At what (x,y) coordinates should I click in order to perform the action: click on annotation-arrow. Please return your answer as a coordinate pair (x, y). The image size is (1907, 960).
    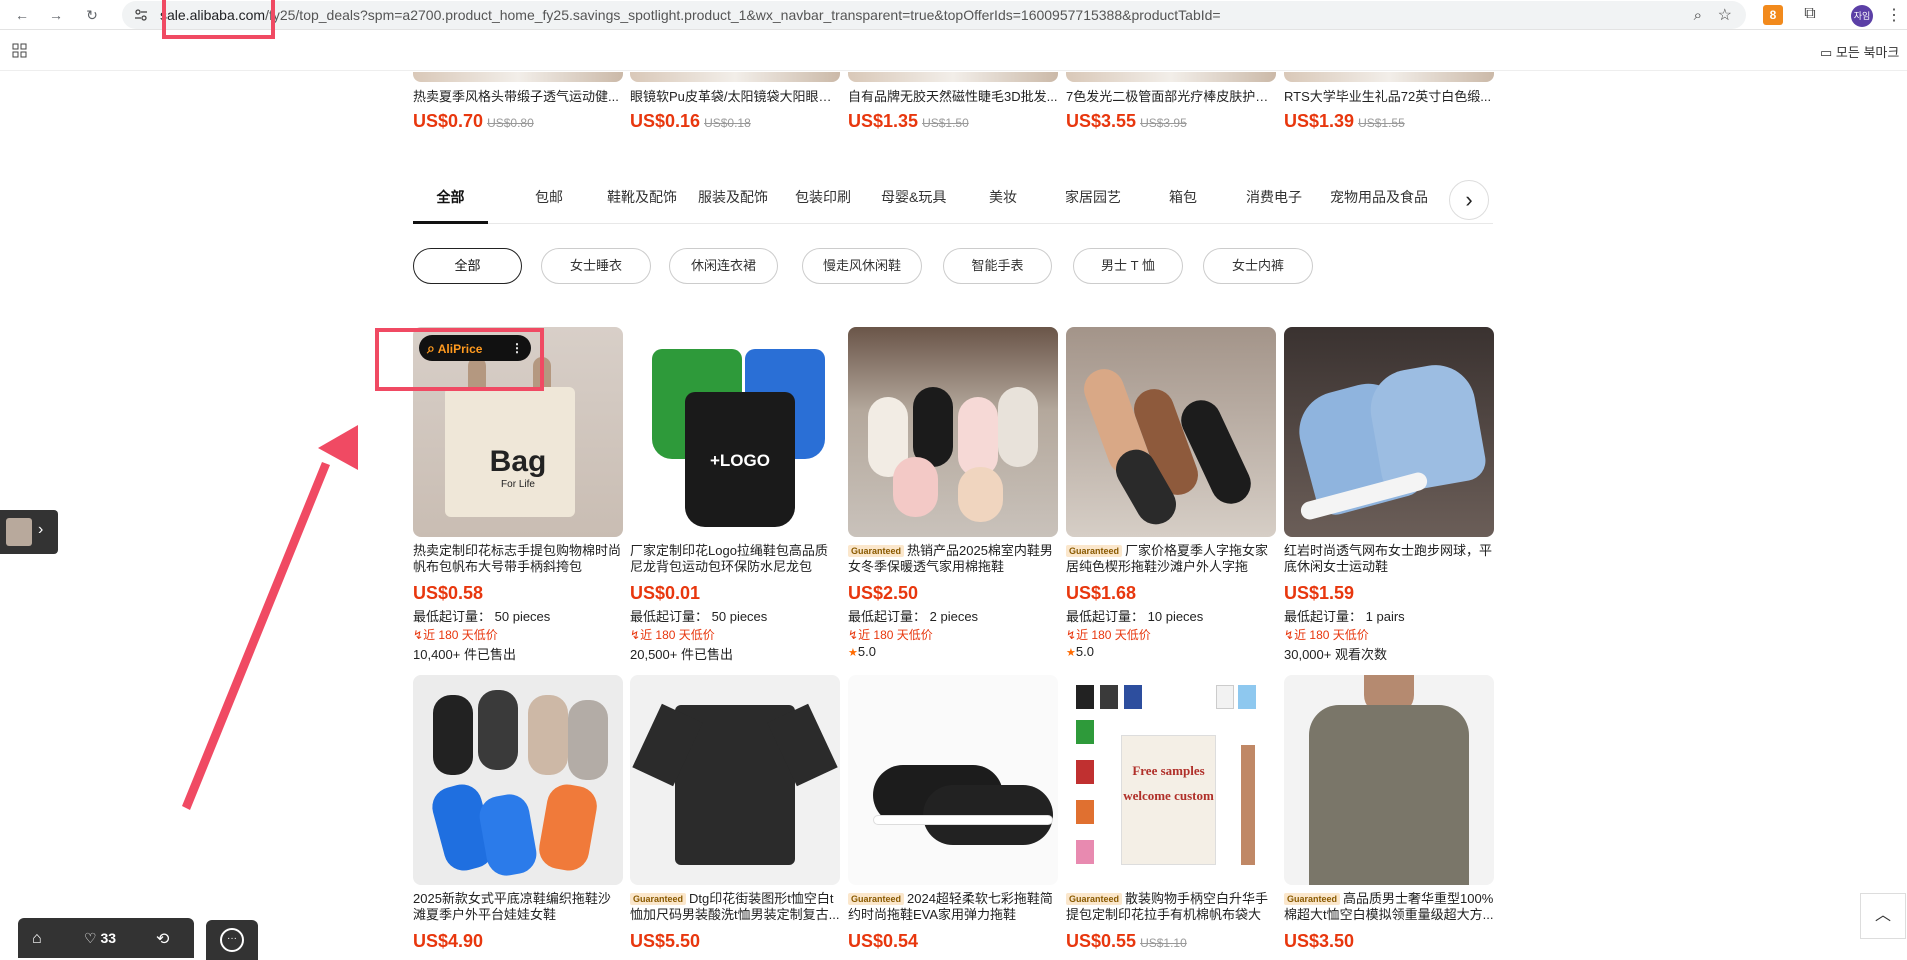
    Looking at the image, I should click on (270, 617).